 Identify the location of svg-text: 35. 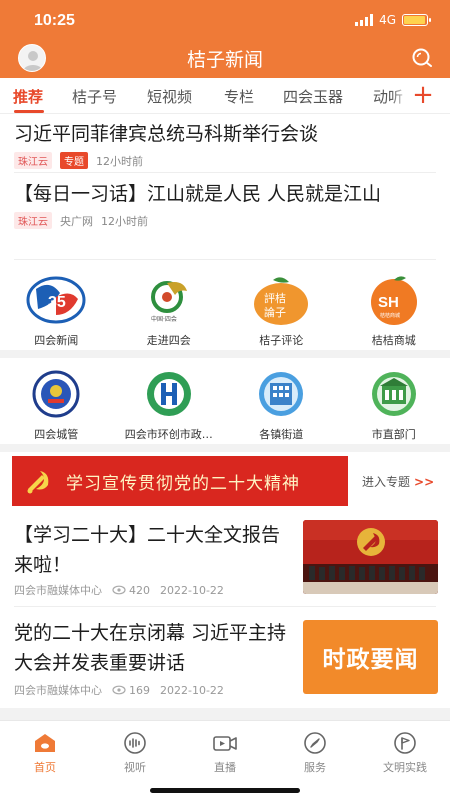
(57, 302).